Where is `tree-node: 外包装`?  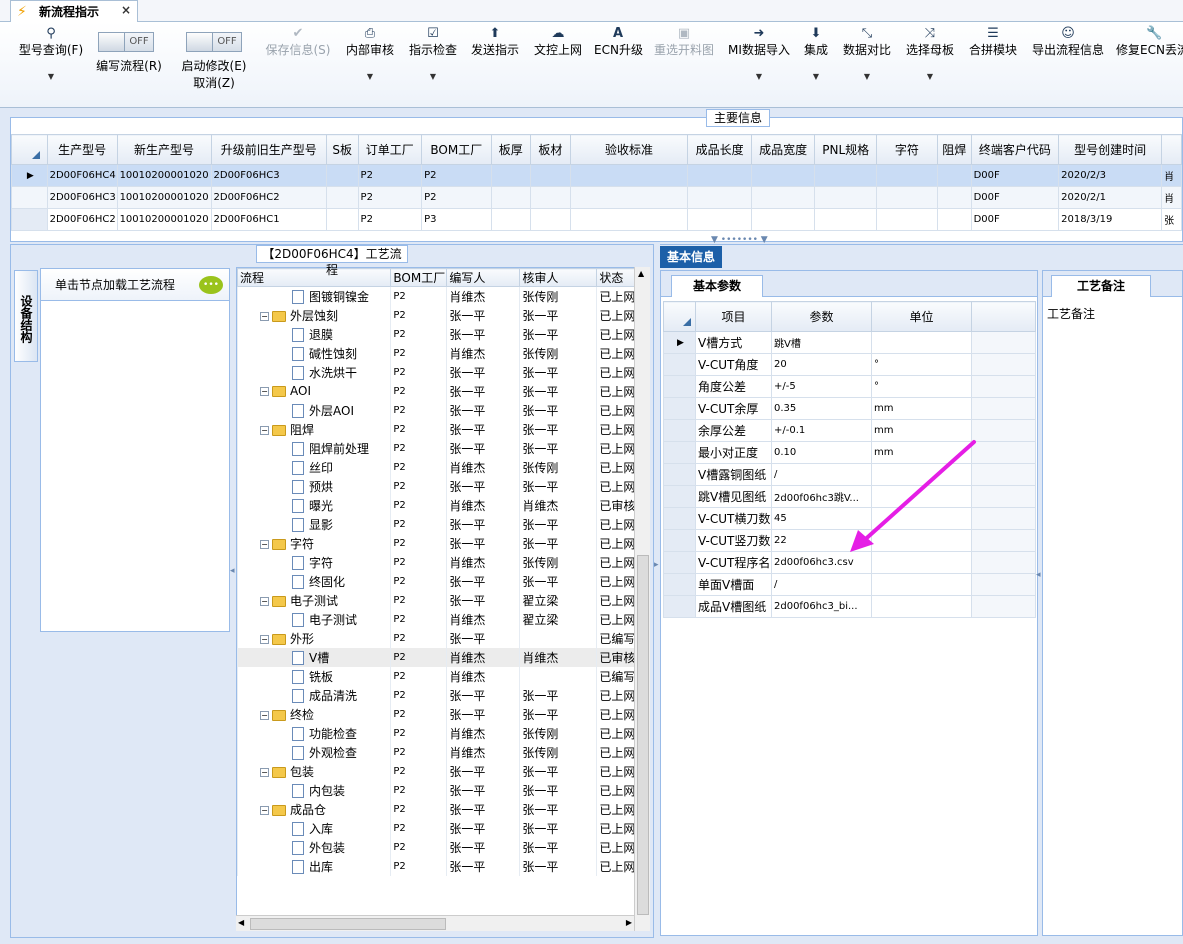 tree-node: 外包装 is located at coordinates (314, 847).